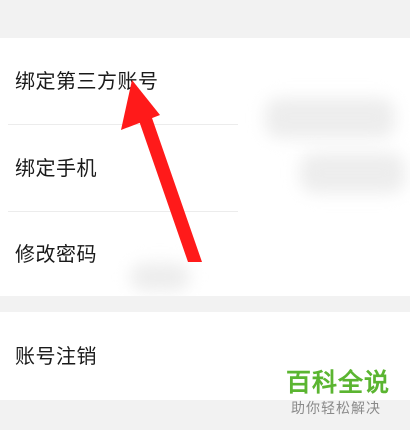  Describe the element at coordinates (205, 19) in the screenshot. I see `top-spacer` at that location.